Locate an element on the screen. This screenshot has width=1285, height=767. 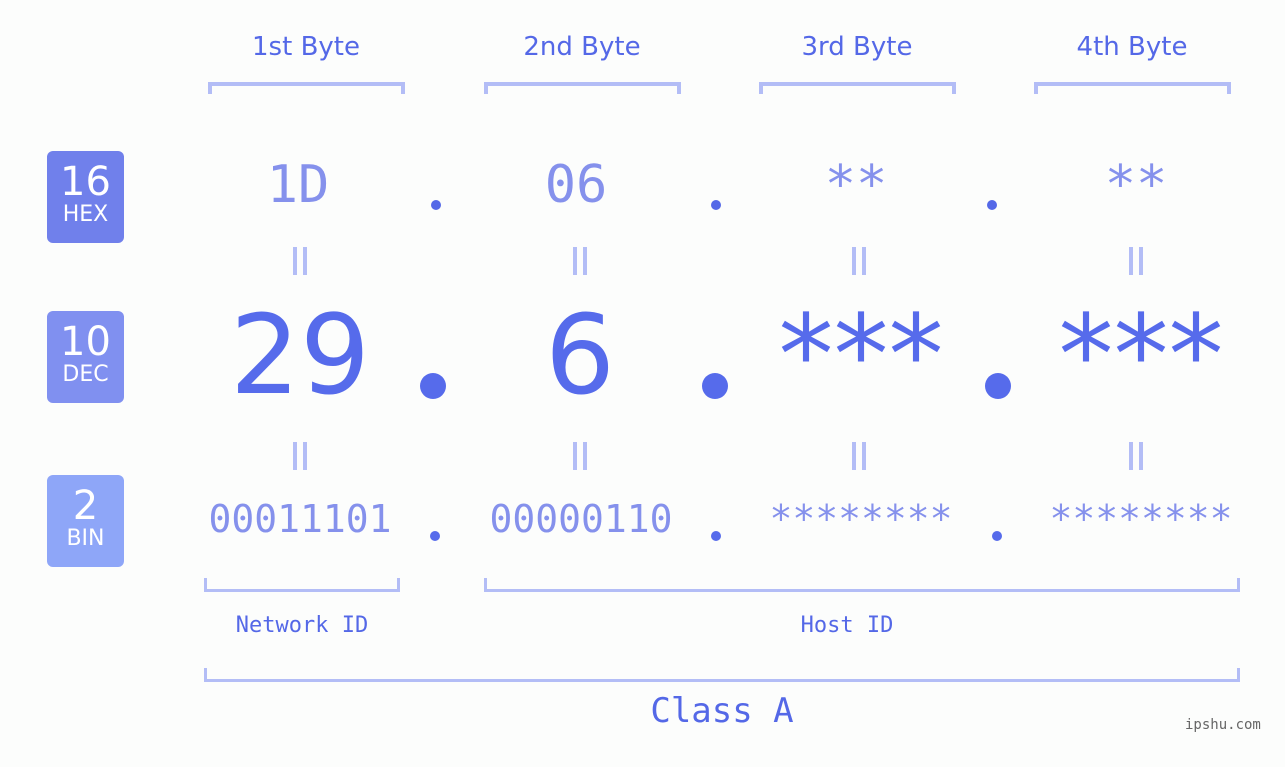
dec-badge-label: DEC is located at coordinates (85, 374).